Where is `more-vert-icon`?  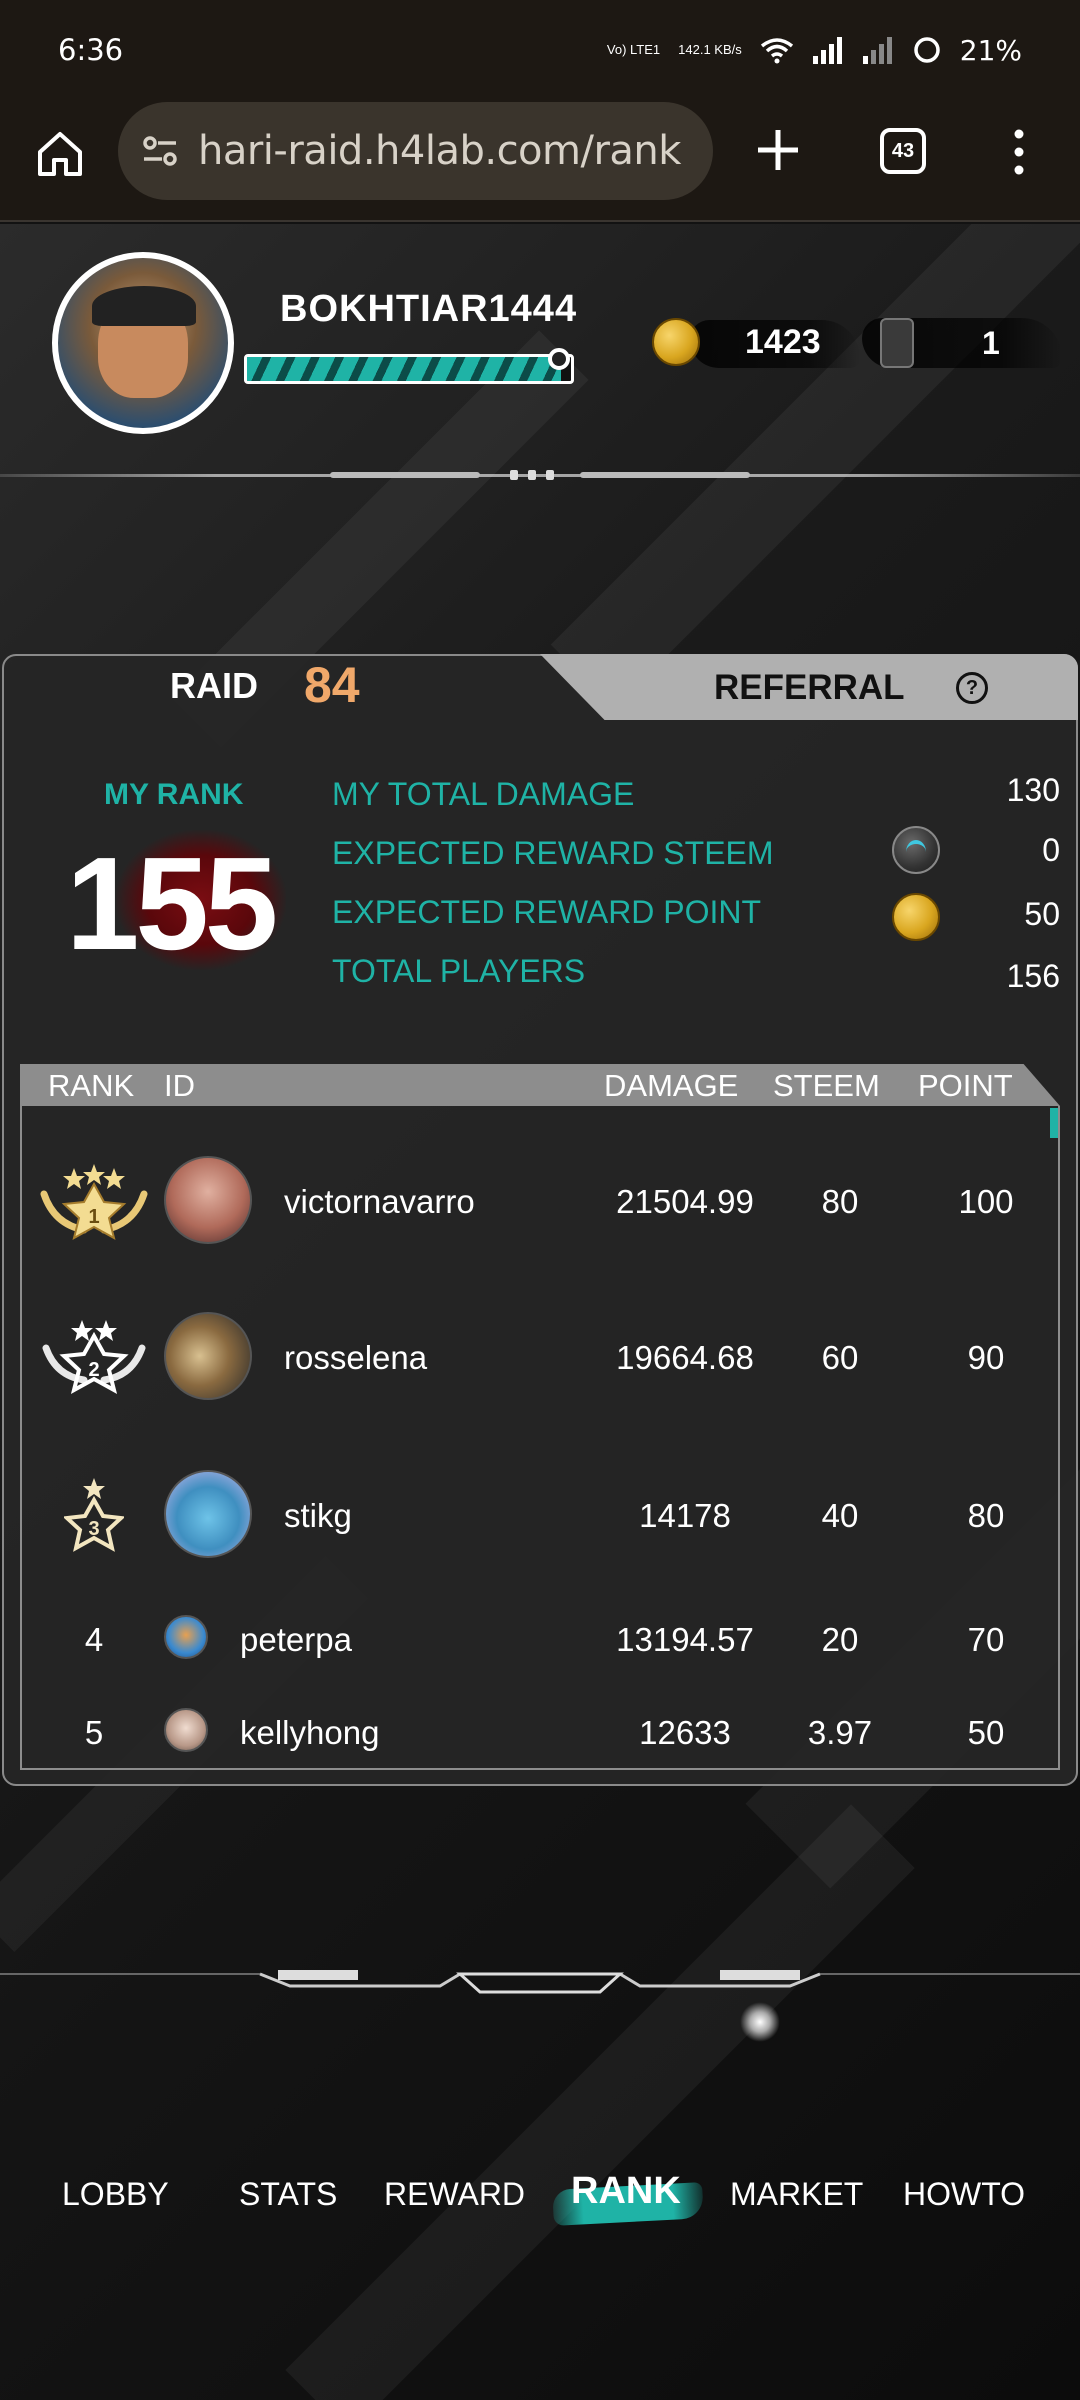 more-vert-icon is located at coordinates (1019, 152).